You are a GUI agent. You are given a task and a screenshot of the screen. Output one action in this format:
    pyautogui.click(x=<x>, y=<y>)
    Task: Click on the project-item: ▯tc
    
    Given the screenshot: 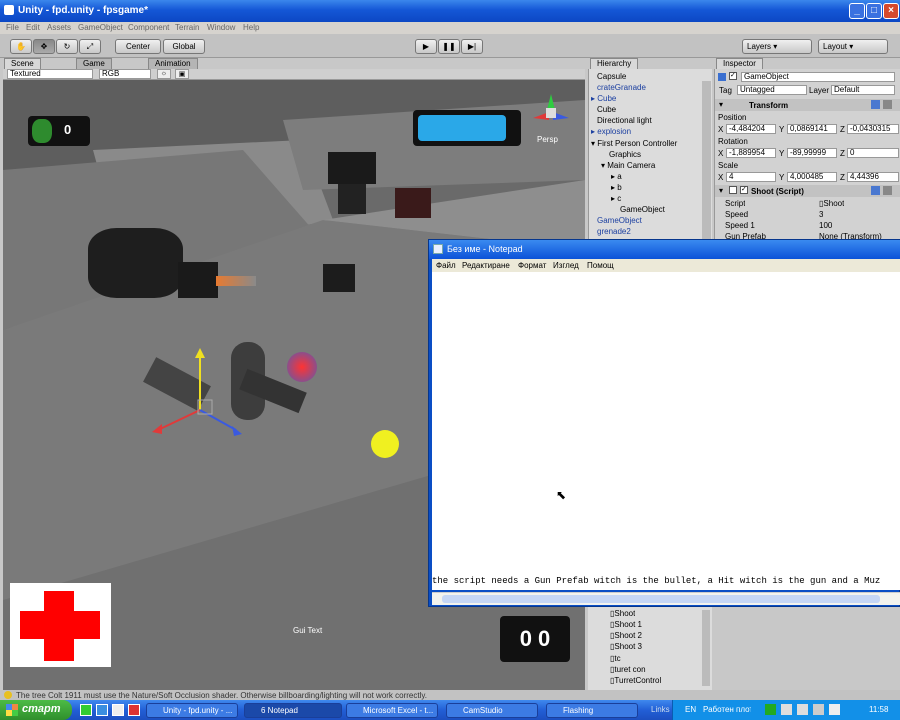 What is the action you would take?
    pyautogui.click(x=615, y=658)
    